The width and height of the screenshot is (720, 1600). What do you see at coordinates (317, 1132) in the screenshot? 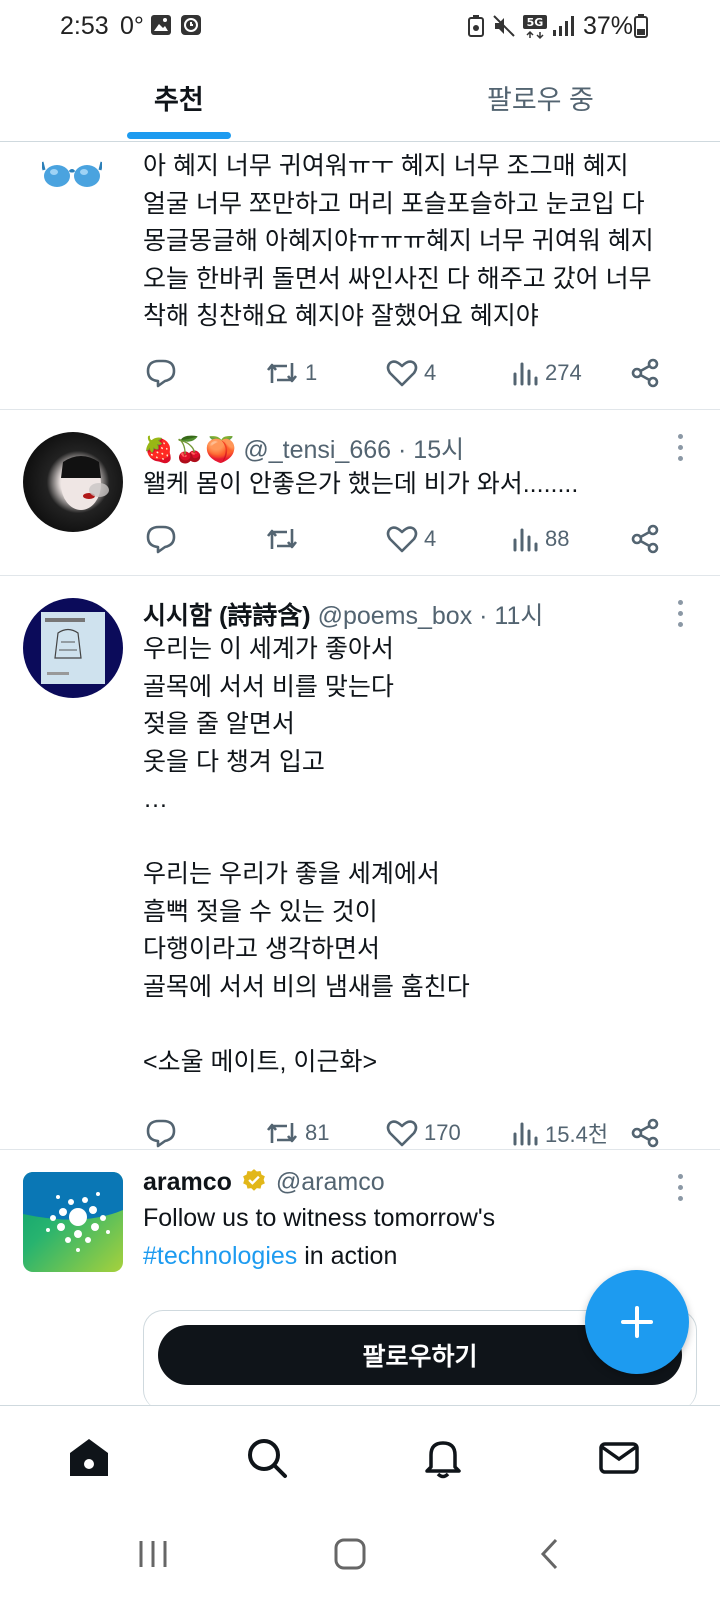
I see `retweet-count: 81` at bounding box center [317, 1132].